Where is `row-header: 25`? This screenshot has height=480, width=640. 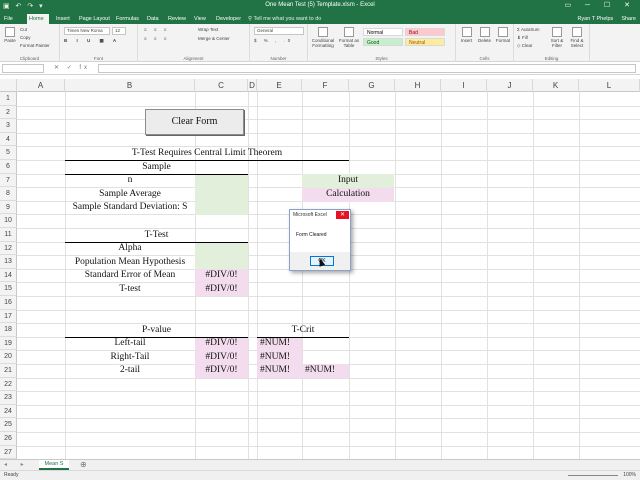
row-header: 25 is located at coordinates (8, 425).